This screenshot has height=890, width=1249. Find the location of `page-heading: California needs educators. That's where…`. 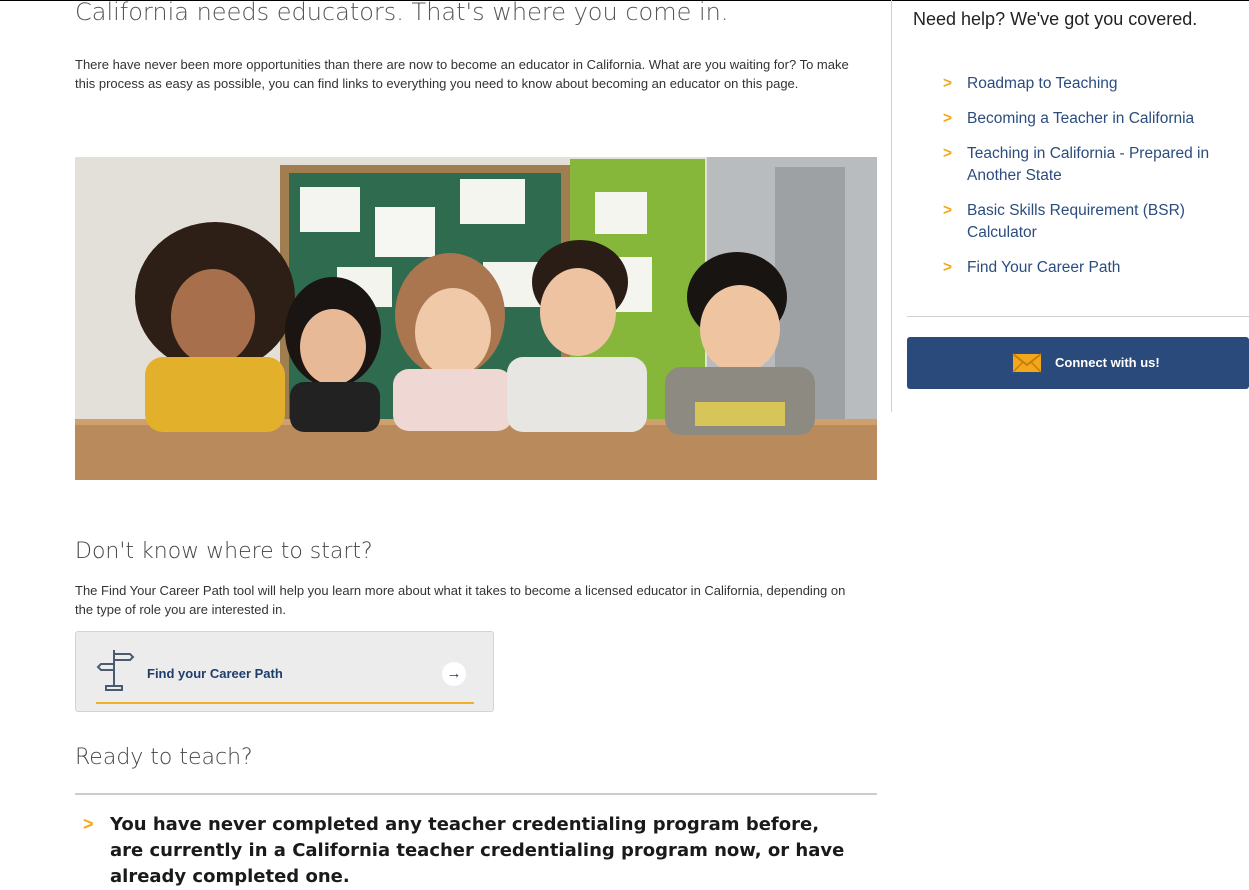

page-heading: California needs educators. That's where… is located at coordinates (402, 13).